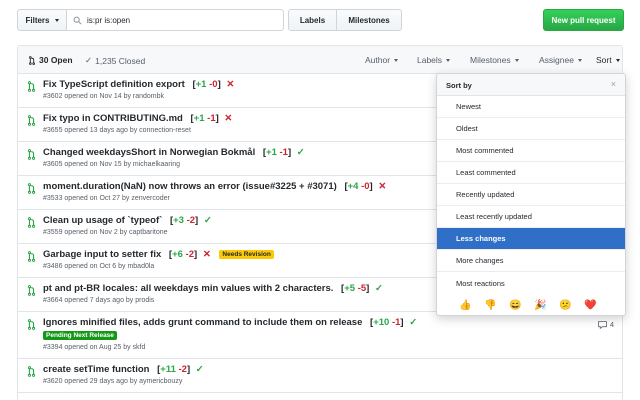 The width and height of the screenshot is (640, 400). Describe the element at coordinates (459, 85) in the screenshot. I see `sort-dropdown-title: Sort by` at that location.